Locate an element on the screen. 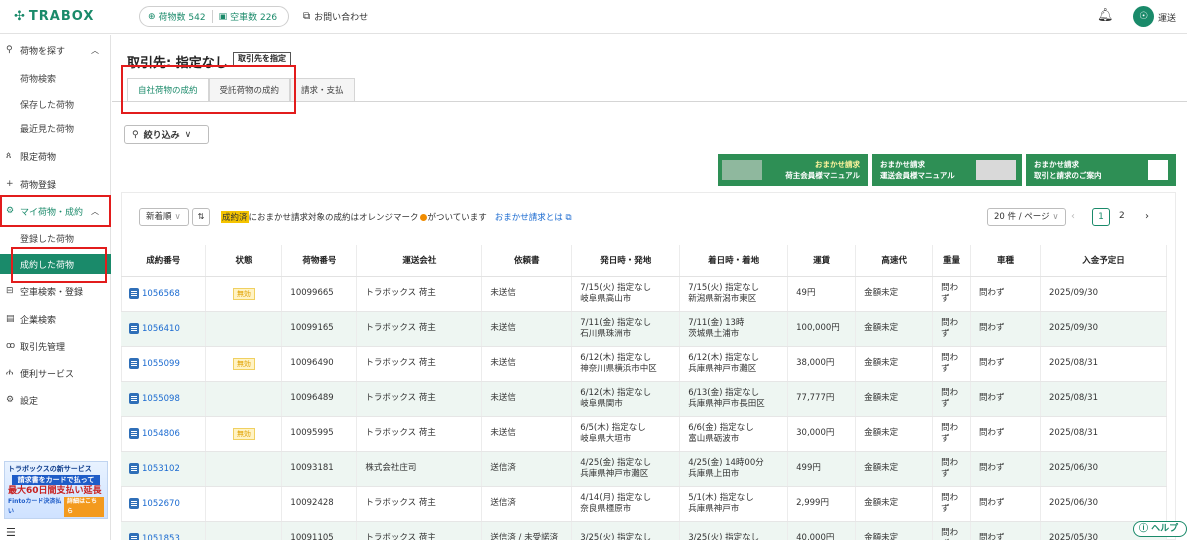 This screenshot has height=540, width=1187. user-name: 運送 is located at coordinates (1167, 17).